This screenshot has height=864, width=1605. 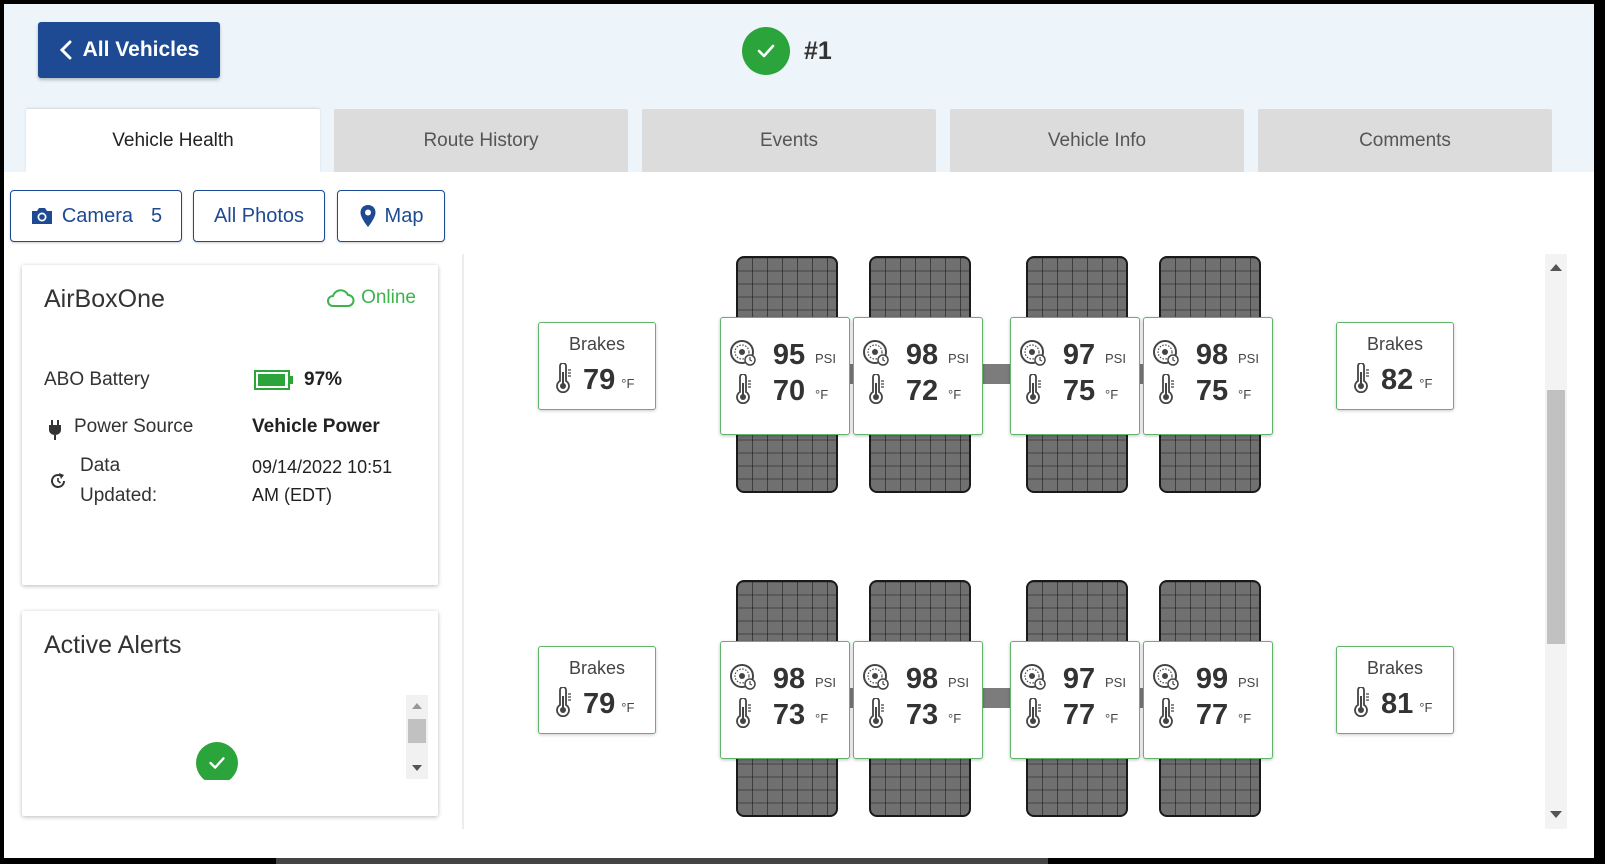 I want to click on tire-reading-box: 95 PSI 70 °F, so click(x=785, y=376).